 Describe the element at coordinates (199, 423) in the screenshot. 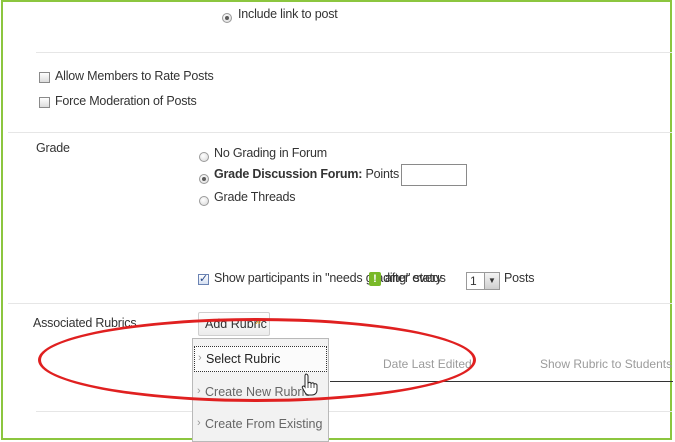

I see `chevron-right-icon: ›` at that location.